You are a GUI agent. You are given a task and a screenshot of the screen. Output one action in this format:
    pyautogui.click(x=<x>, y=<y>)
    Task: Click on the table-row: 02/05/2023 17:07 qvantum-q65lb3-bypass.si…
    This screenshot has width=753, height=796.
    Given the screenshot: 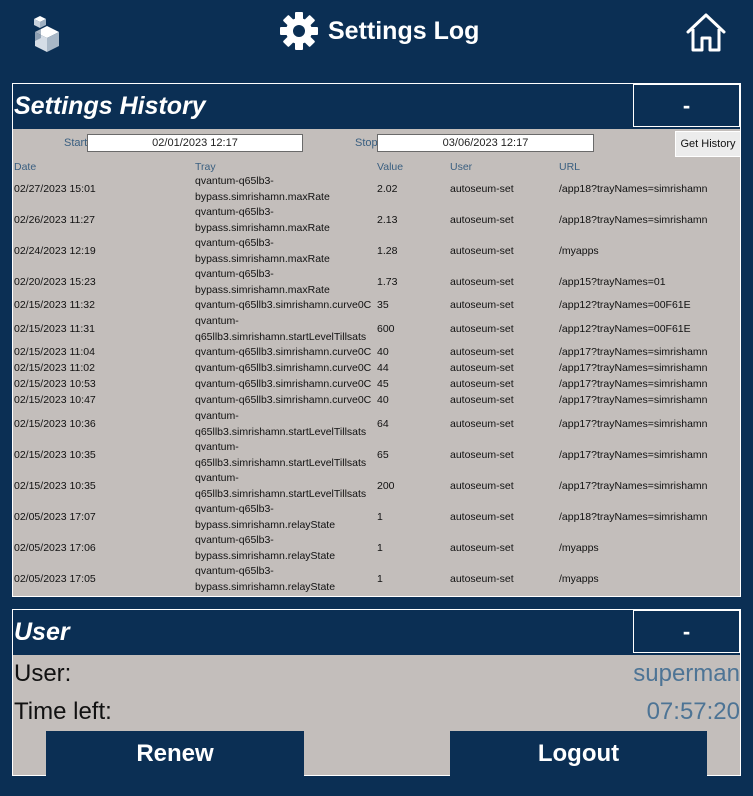 What is the action you would take?
    pyautogui.click(x=376, y=517)
    